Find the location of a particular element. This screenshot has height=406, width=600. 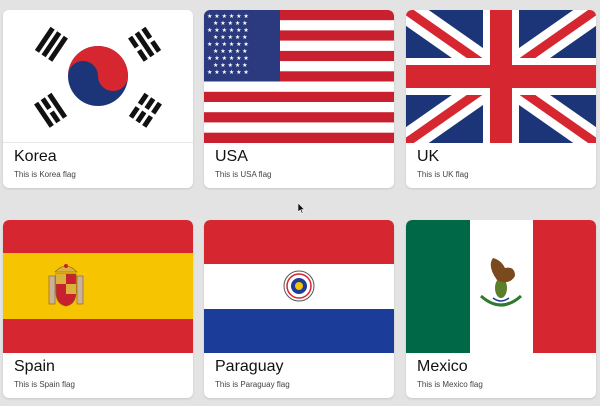

flag-card-korea: Korea This is Korea flag is located at coordinates (98, 99).